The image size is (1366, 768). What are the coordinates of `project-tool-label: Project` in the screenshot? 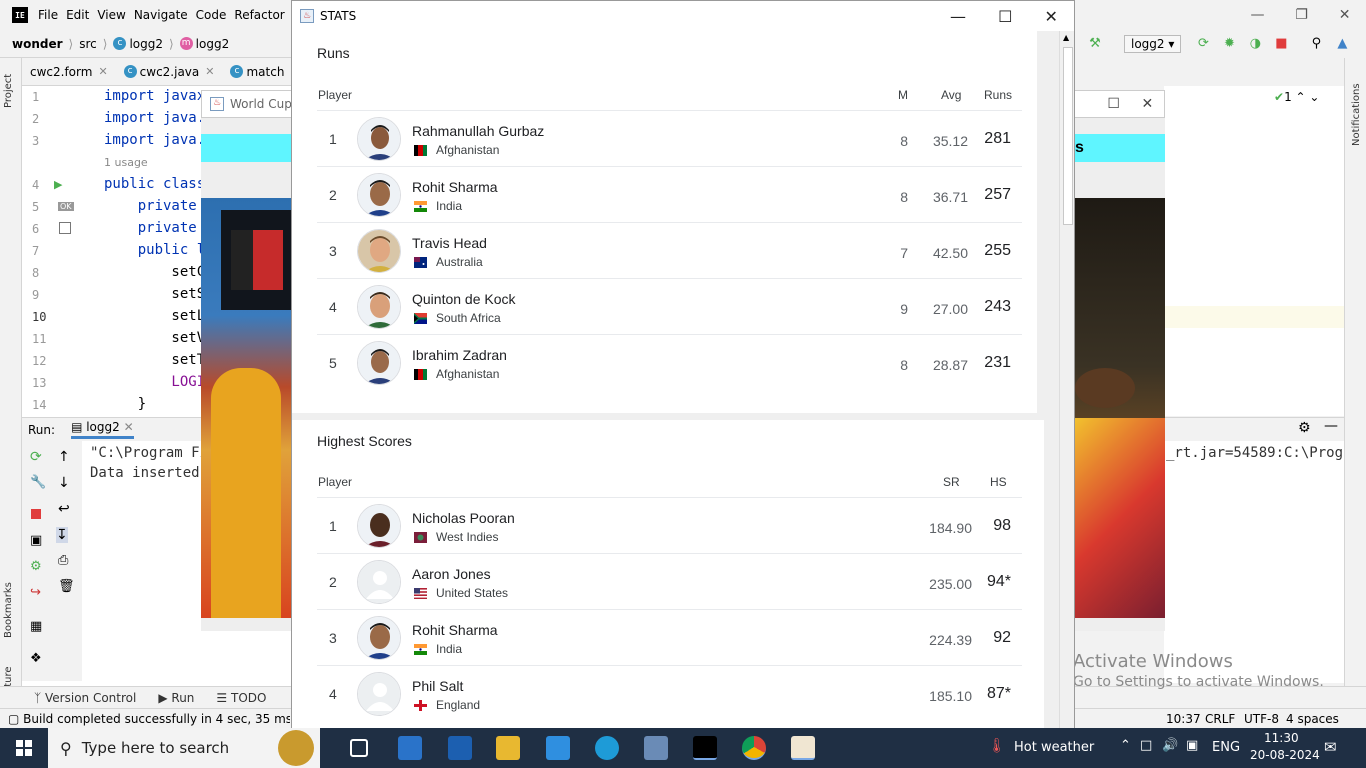 It's located at (8, 91).